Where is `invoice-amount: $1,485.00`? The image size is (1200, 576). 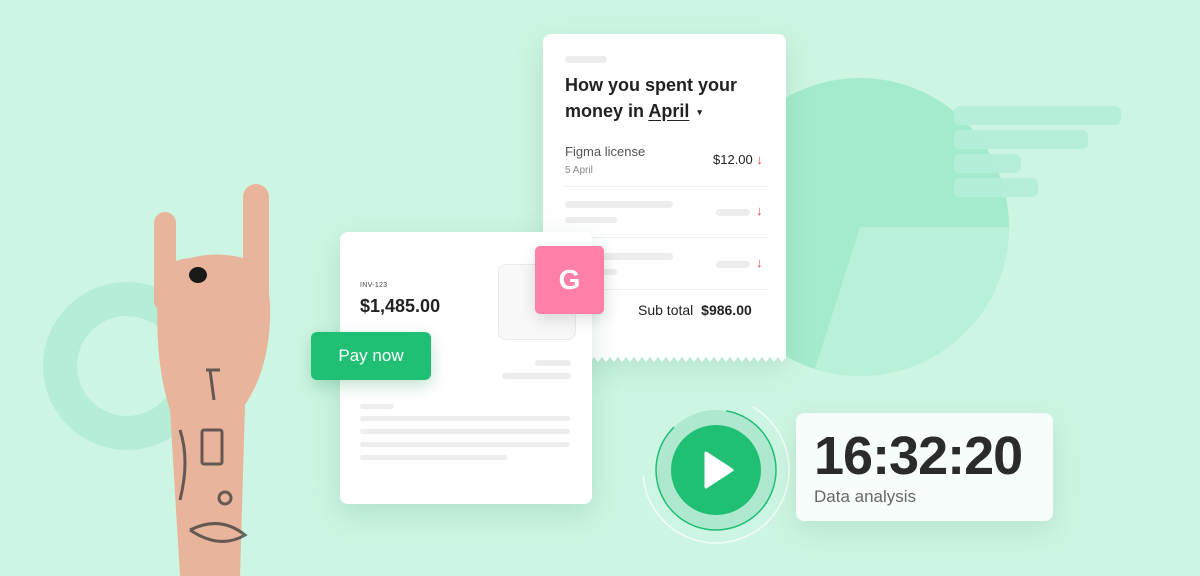
invoice-amount: $1,485.00 is located at coordinates (400, 306).